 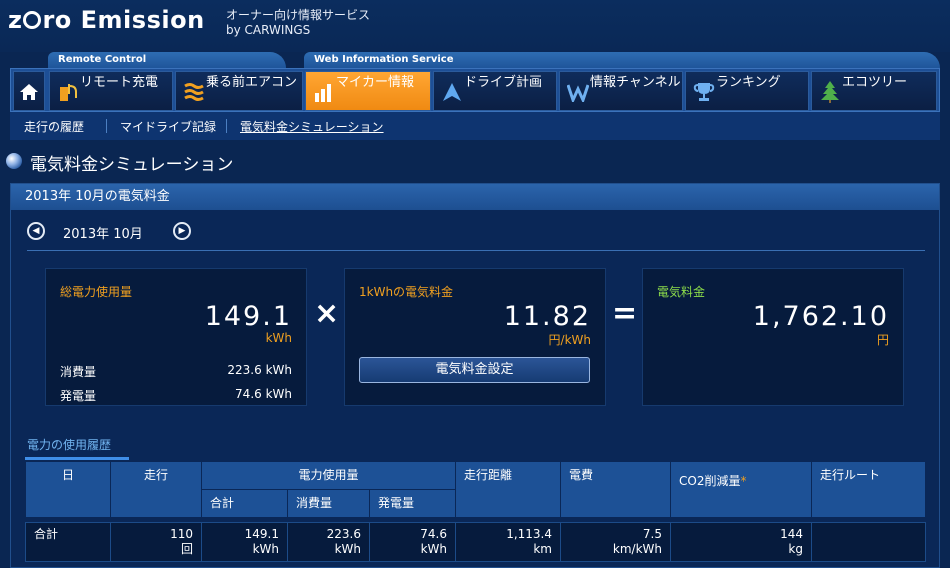 I want to click on total-usage-unit: kWh, so click(x=278, y=338).